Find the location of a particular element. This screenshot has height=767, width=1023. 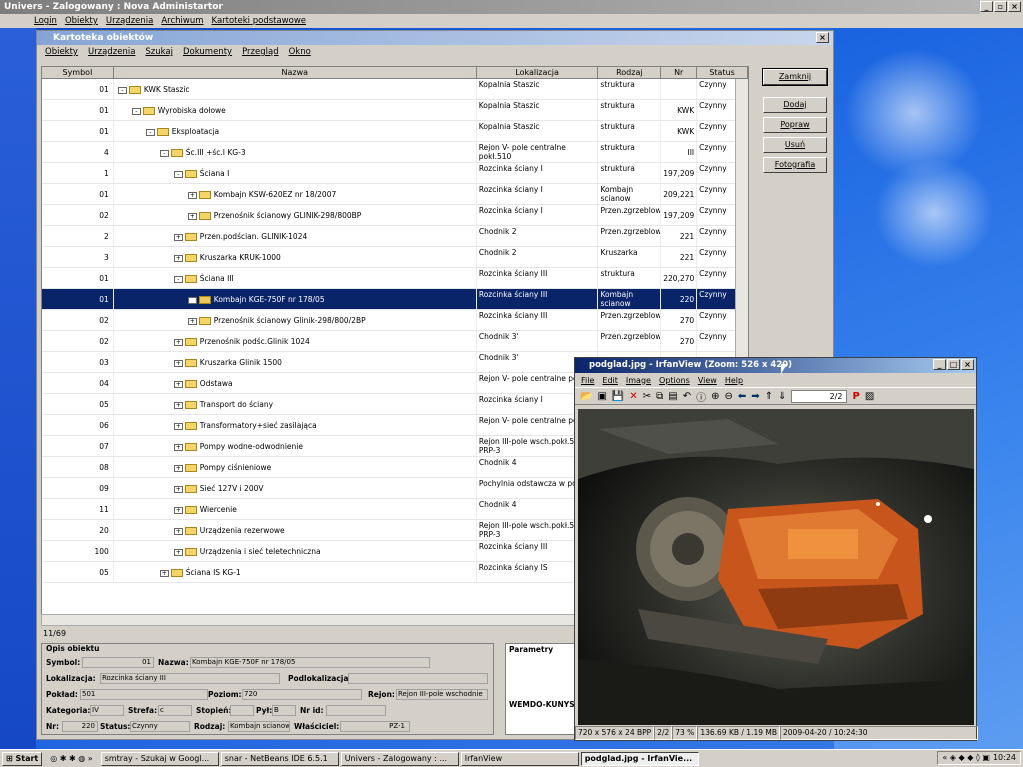

poziom-field: 720 is located at coordinates (302, 694).